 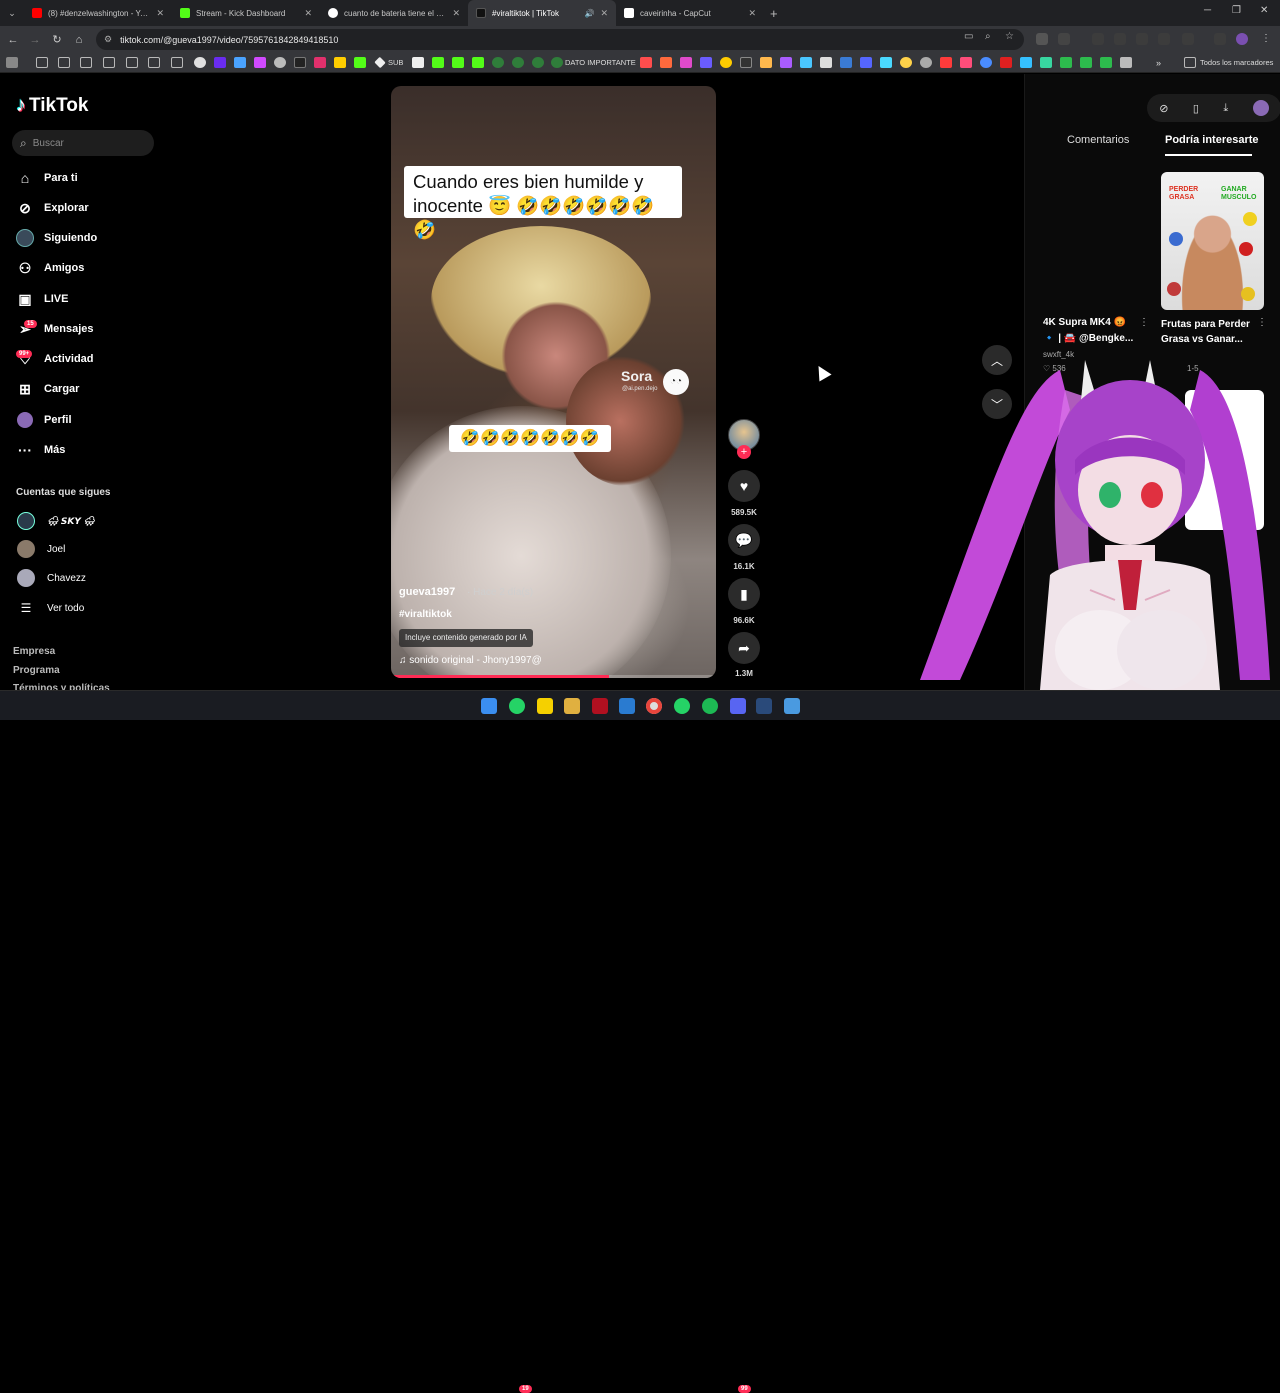 What do you see at coordinates (682, 706) in the screenshot?
I see `whatsapp-icon` at bounding box center [682, 706].